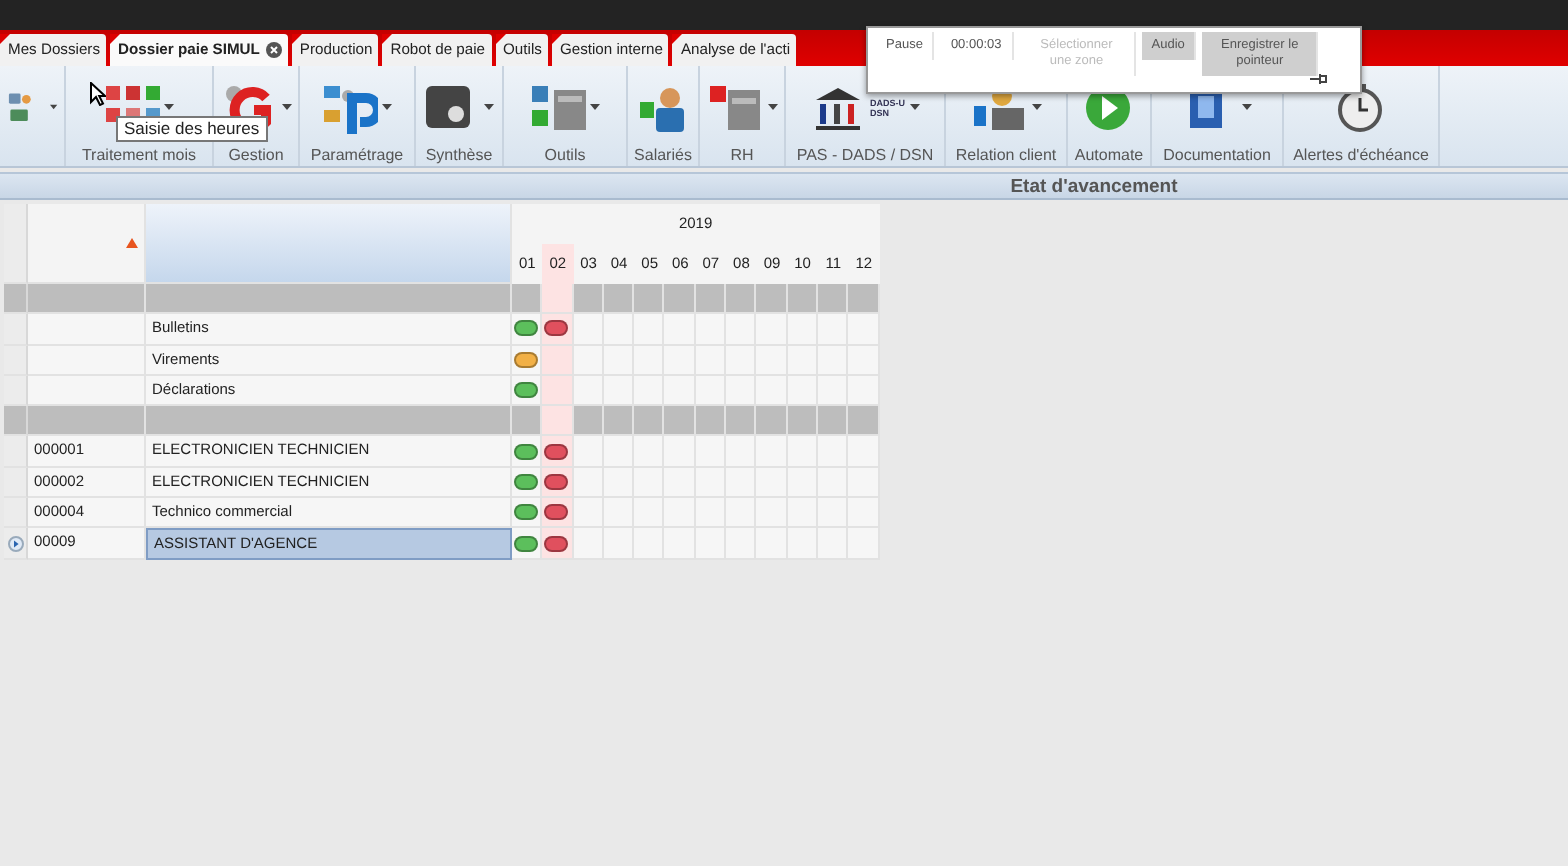  Describe the element at coordinates (98, 94) in the screenshot. I see `pointer-cursor-icon` at that location.